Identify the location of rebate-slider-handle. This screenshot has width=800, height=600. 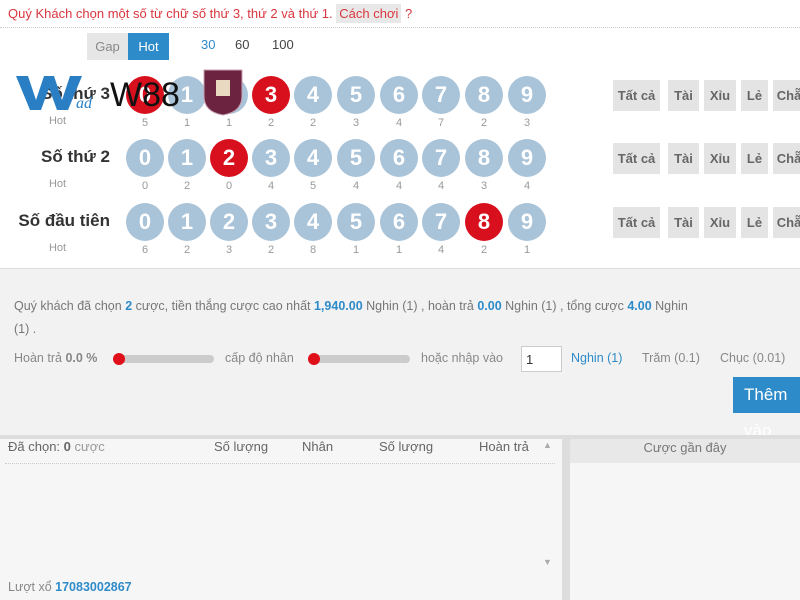
(119, 359).